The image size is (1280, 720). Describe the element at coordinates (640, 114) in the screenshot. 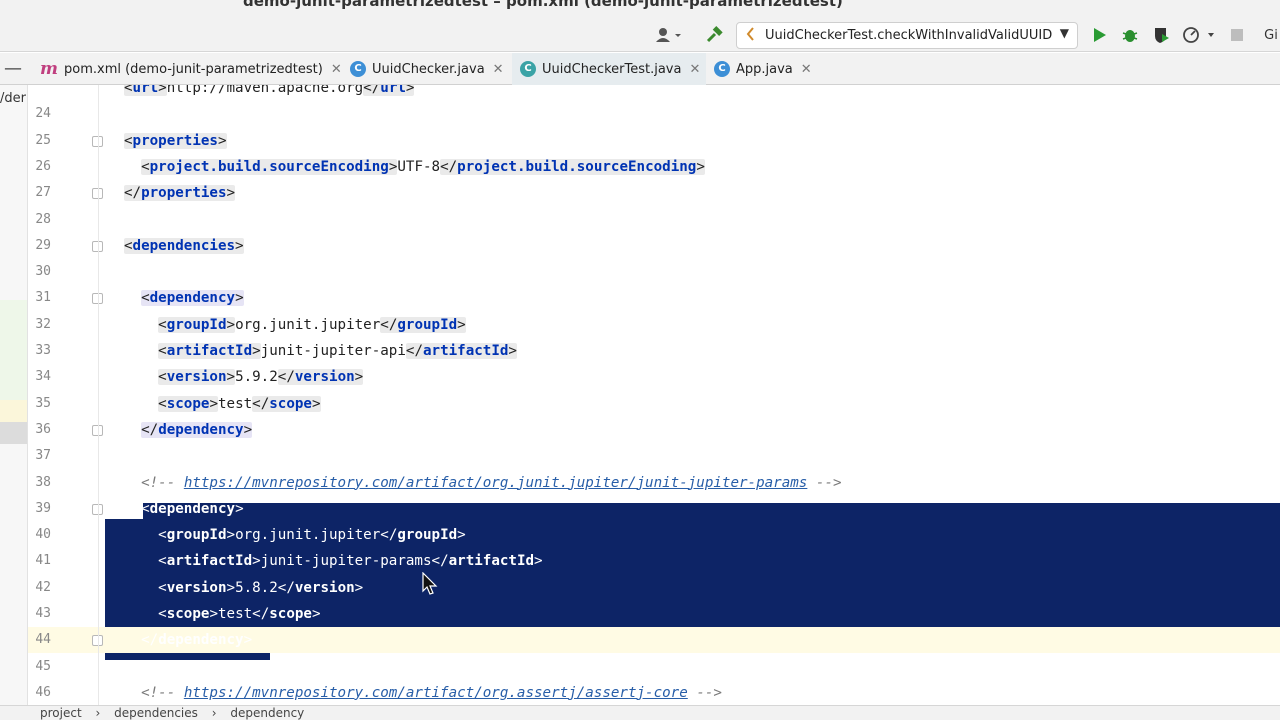

I see `code-line: 24` at that location.